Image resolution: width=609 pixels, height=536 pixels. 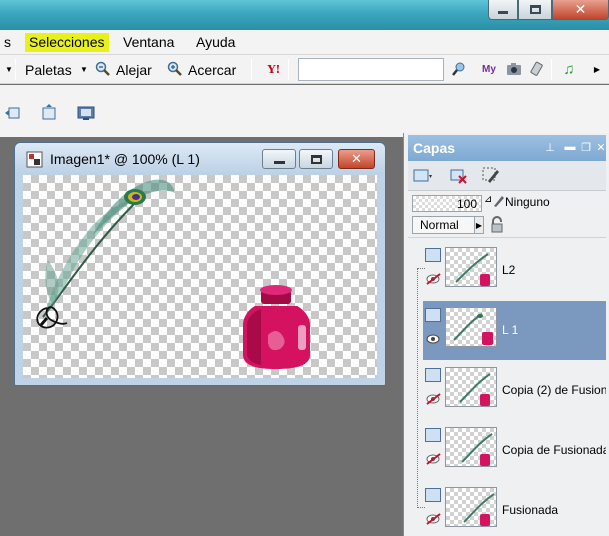 What do you see at coordinates (507, 226) in the screenshot?
I see `blend-row: Normal ▶` at bounding box center [507, 226].